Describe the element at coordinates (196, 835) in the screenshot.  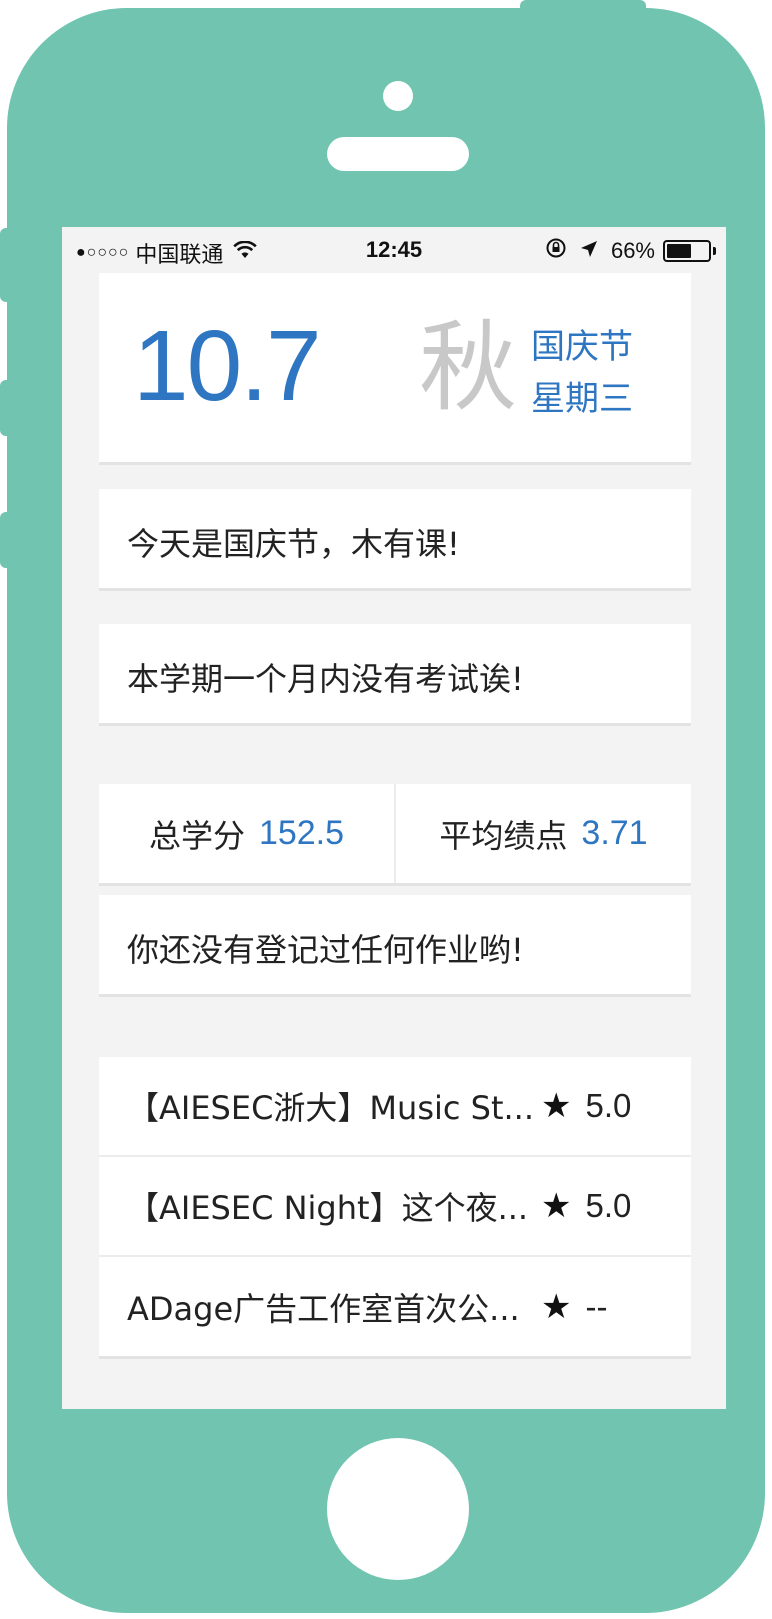
I see `credits-label: 总学分` at that location.